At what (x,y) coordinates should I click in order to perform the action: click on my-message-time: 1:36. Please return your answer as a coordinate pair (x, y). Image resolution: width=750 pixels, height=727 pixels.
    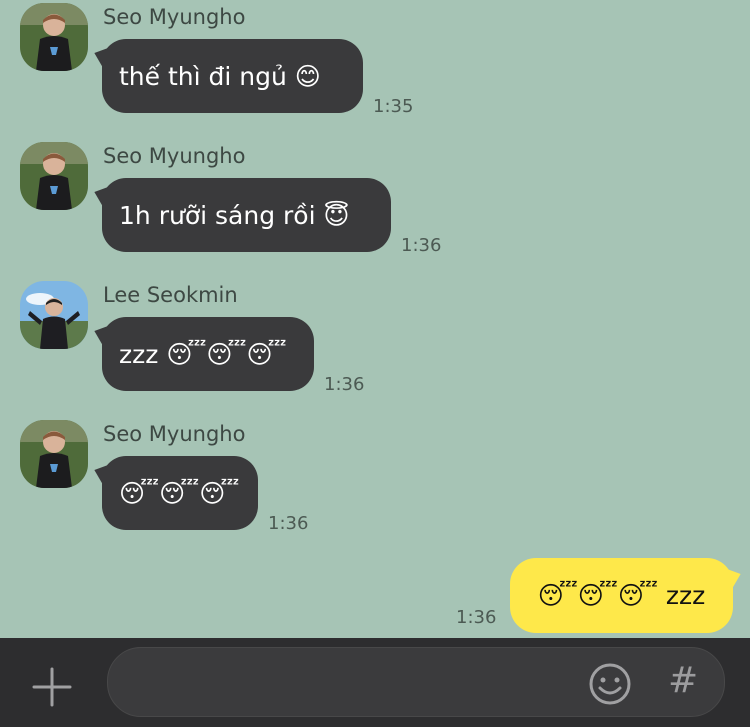
    Looking at the image, I should click on (476, 617).